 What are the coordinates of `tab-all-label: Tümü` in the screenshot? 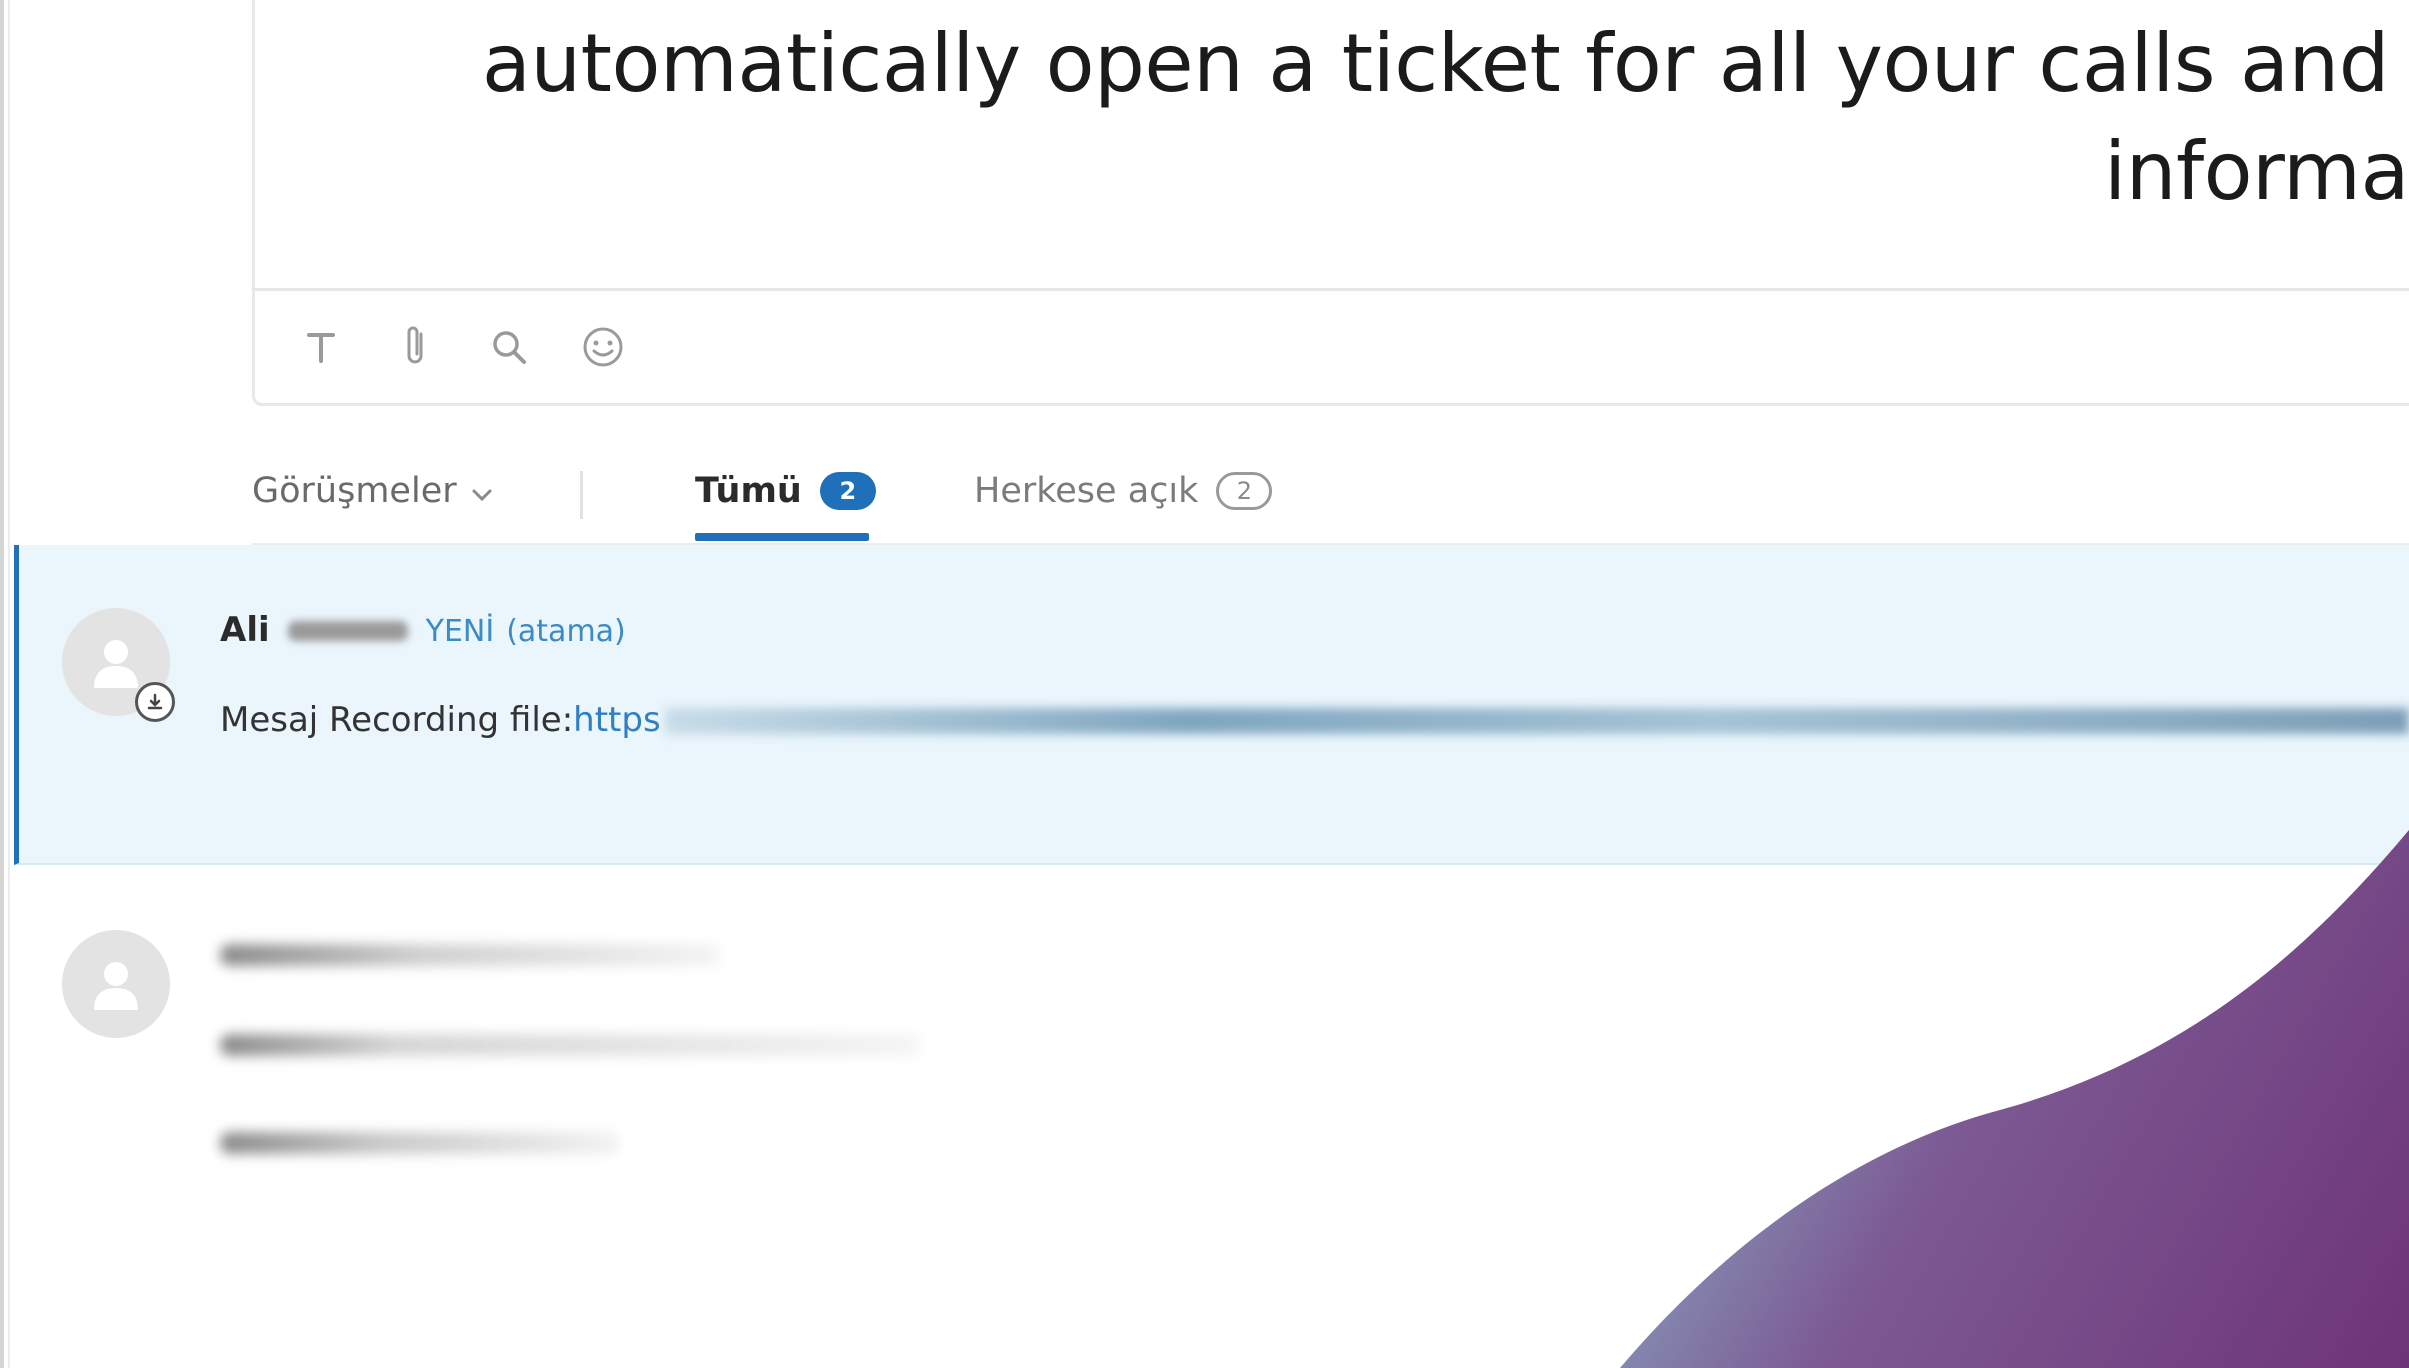 It's located at (748, 491).